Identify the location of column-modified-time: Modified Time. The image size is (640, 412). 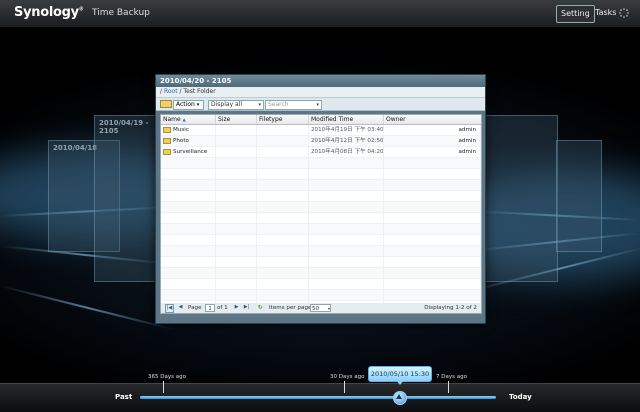
(346, 119).